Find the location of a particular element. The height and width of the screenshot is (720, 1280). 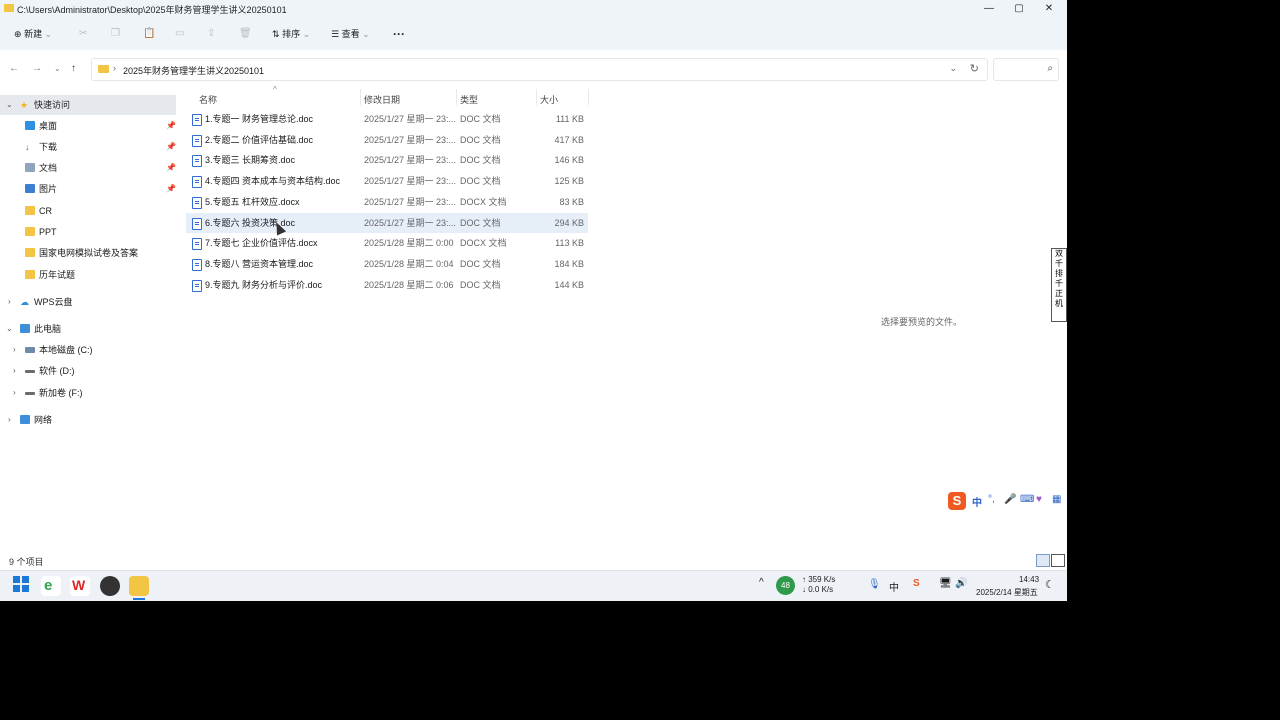

column-header-name: 名称 is located at coordinates (208, 99).